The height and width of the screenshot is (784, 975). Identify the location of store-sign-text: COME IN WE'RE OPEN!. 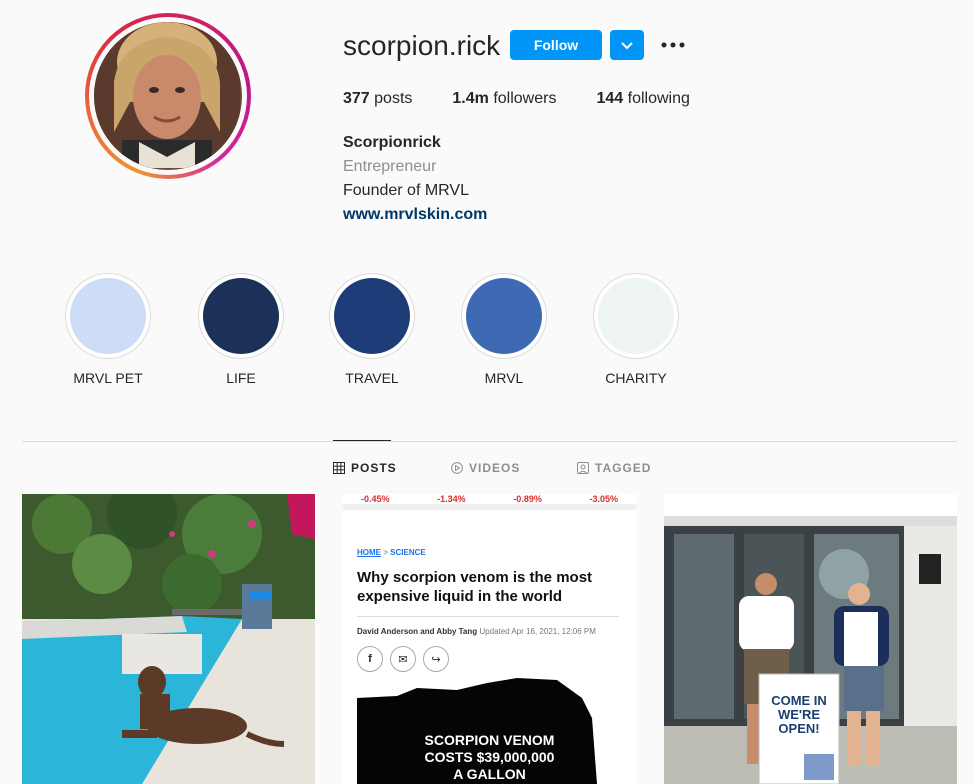
(799, 714).